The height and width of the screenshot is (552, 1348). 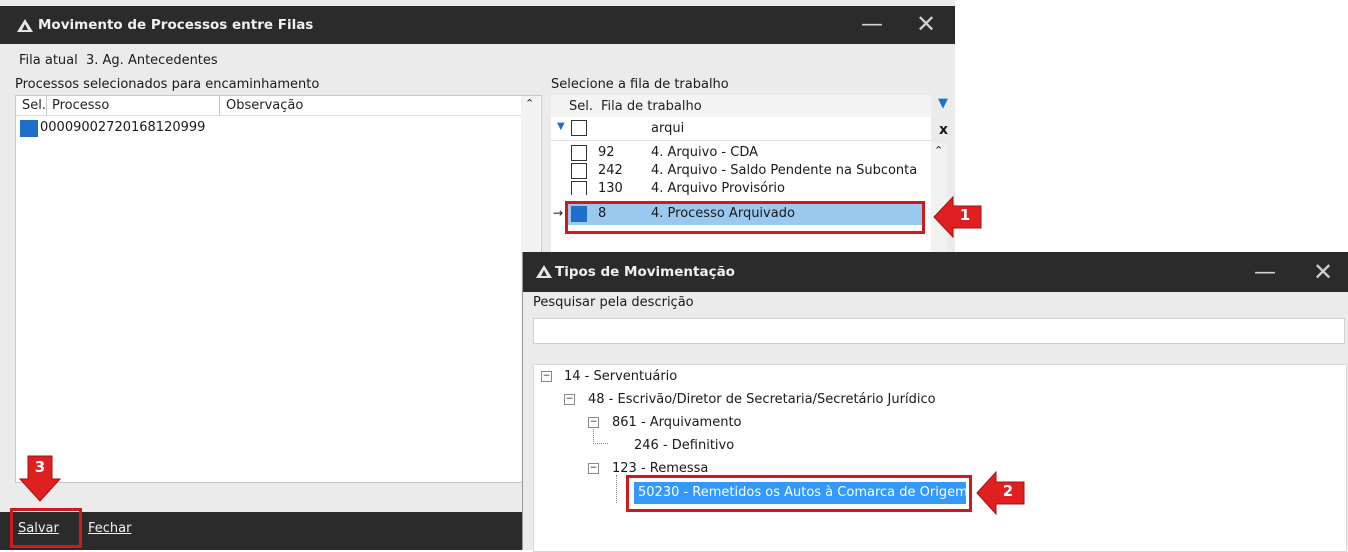 What do you see at coordinates (741, 129) in the screenshot?
I see `queue-filter-row: ▼ arqui` at bounding box center [741, 129].